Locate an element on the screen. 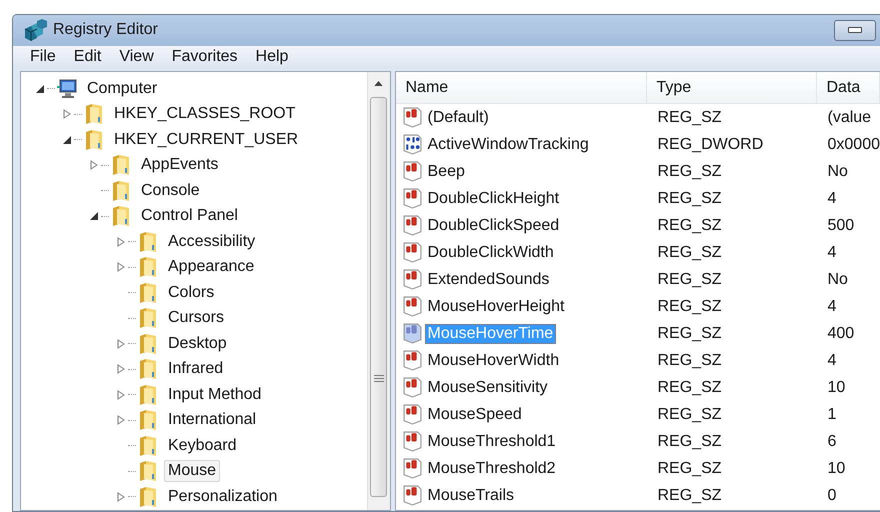 The width and height of the screenshot is (880, 512). column-header: Name is located at coordinates (521, 87).